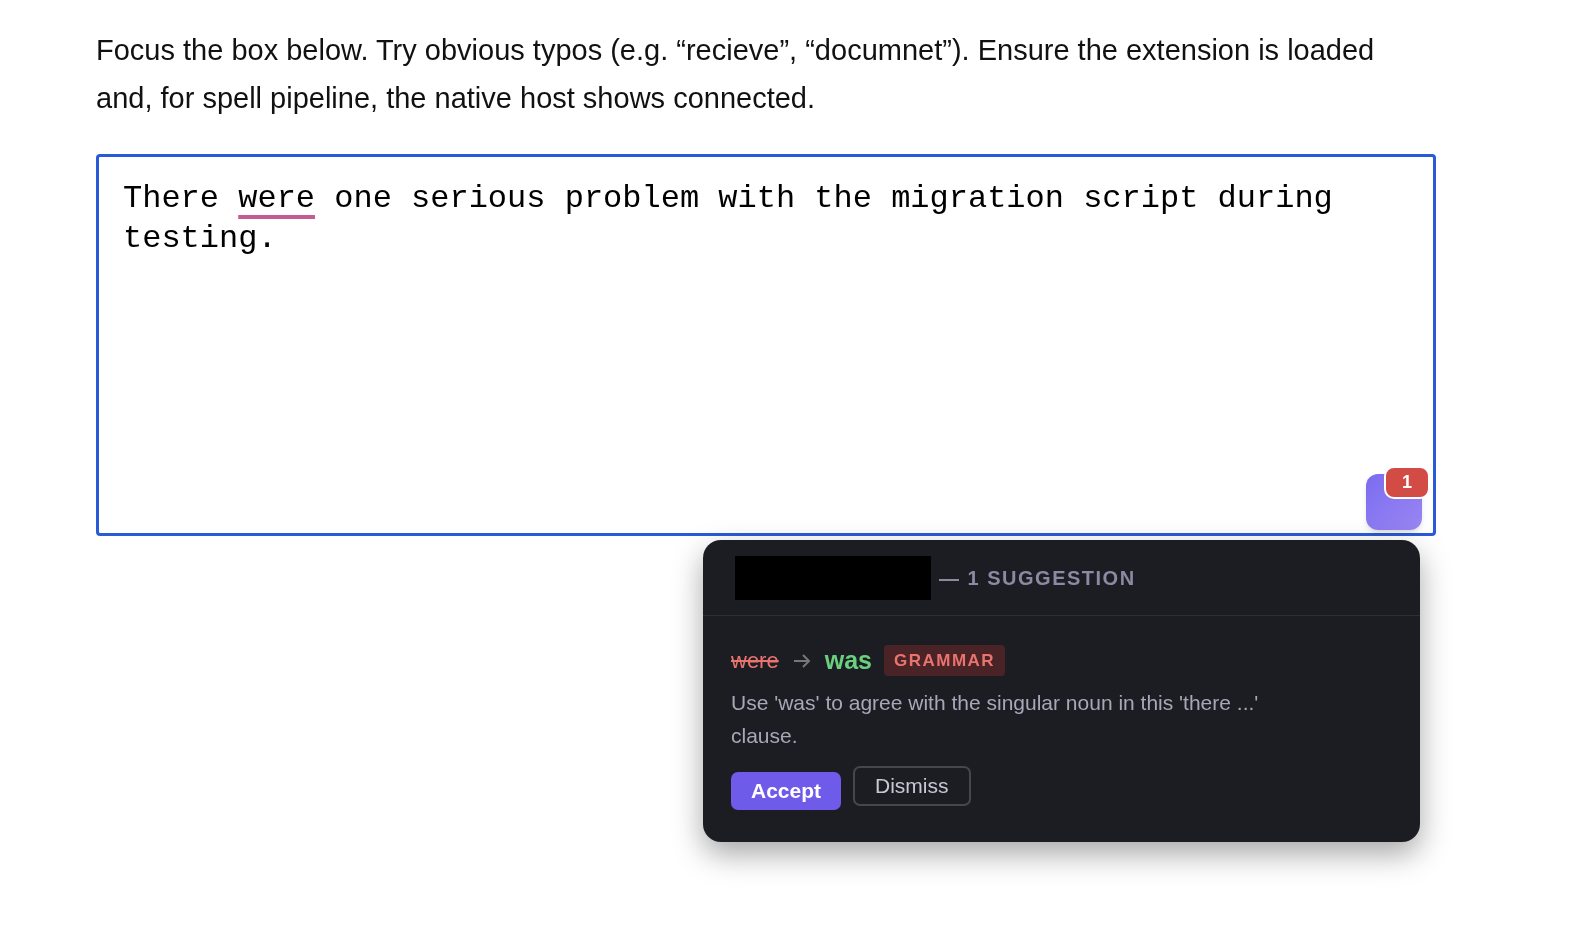  Describe the element at coordinates (912, 785) in the screenshot. I see `dismiss-button: Dismiss` at that location.